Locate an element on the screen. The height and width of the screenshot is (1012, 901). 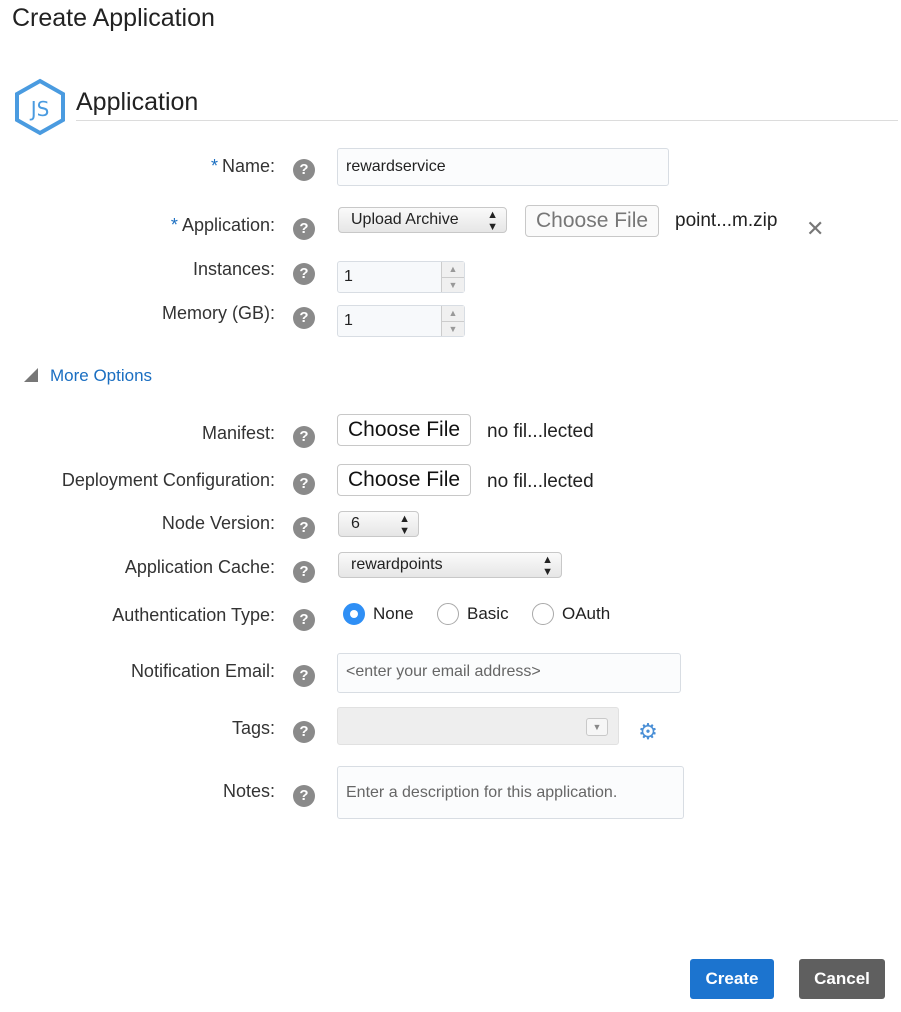
auth-none-radio is located at coordinates (354, 614).